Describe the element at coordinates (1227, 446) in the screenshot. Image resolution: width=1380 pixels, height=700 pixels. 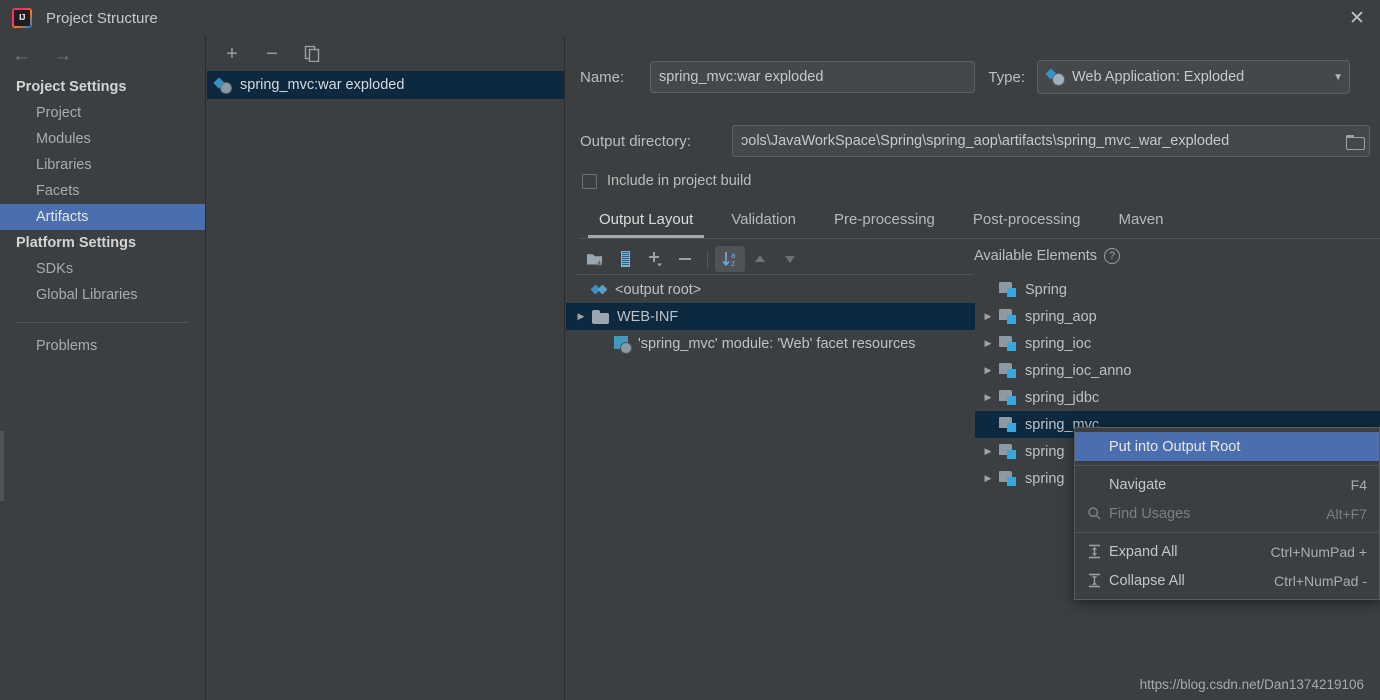
I see `context-menu-item-put-into-output-root: Put into Output Root` at that location.